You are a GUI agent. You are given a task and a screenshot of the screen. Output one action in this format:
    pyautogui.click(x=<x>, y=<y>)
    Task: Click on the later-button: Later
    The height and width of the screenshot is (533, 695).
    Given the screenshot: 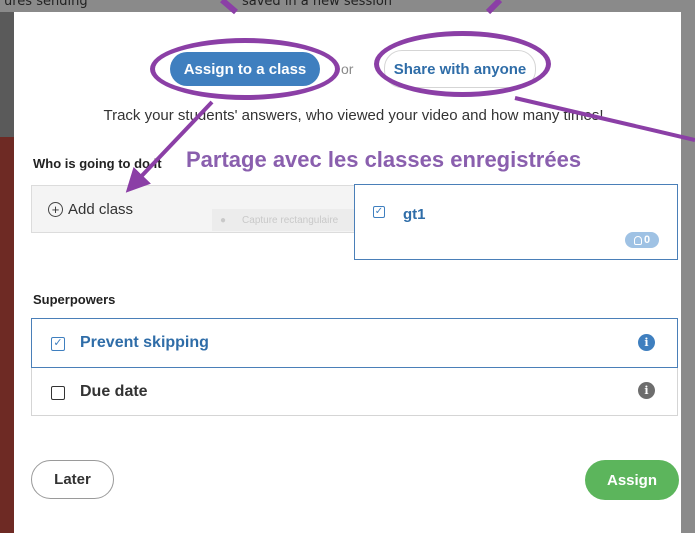 What is the action you would take?
    pyautogui.click(x=72, y=479)
    